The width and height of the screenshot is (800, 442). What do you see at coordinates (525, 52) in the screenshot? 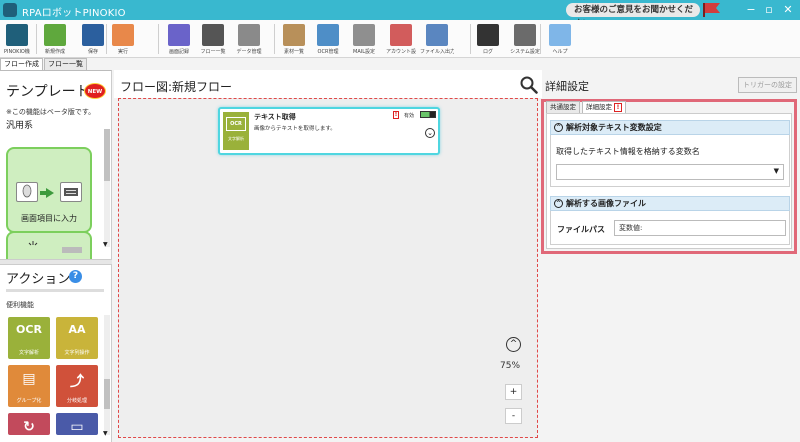
I see `toolbar-button-label: システム設定` at bounding box center [525, 52].